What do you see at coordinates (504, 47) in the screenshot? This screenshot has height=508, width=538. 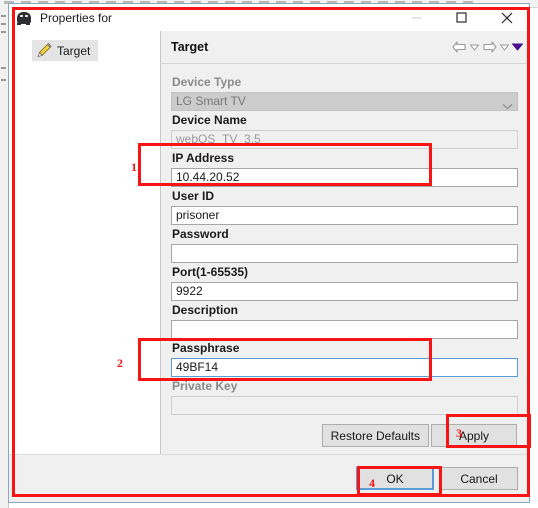 I see `forward-chevron-down-icon` at bounding box center [504, 47].